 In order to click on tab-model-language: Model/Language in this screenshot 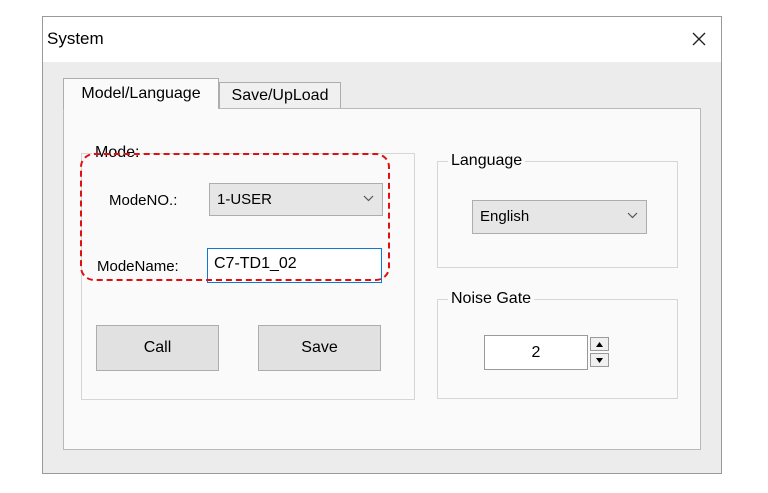, I will do `click(141, 93)`.